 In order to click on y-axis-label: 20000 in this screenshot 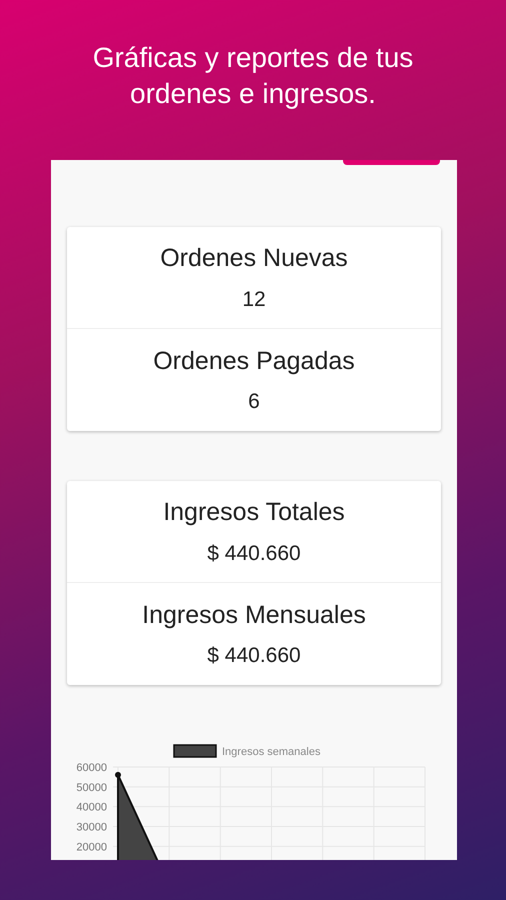, I will do `click(91, 847)`.